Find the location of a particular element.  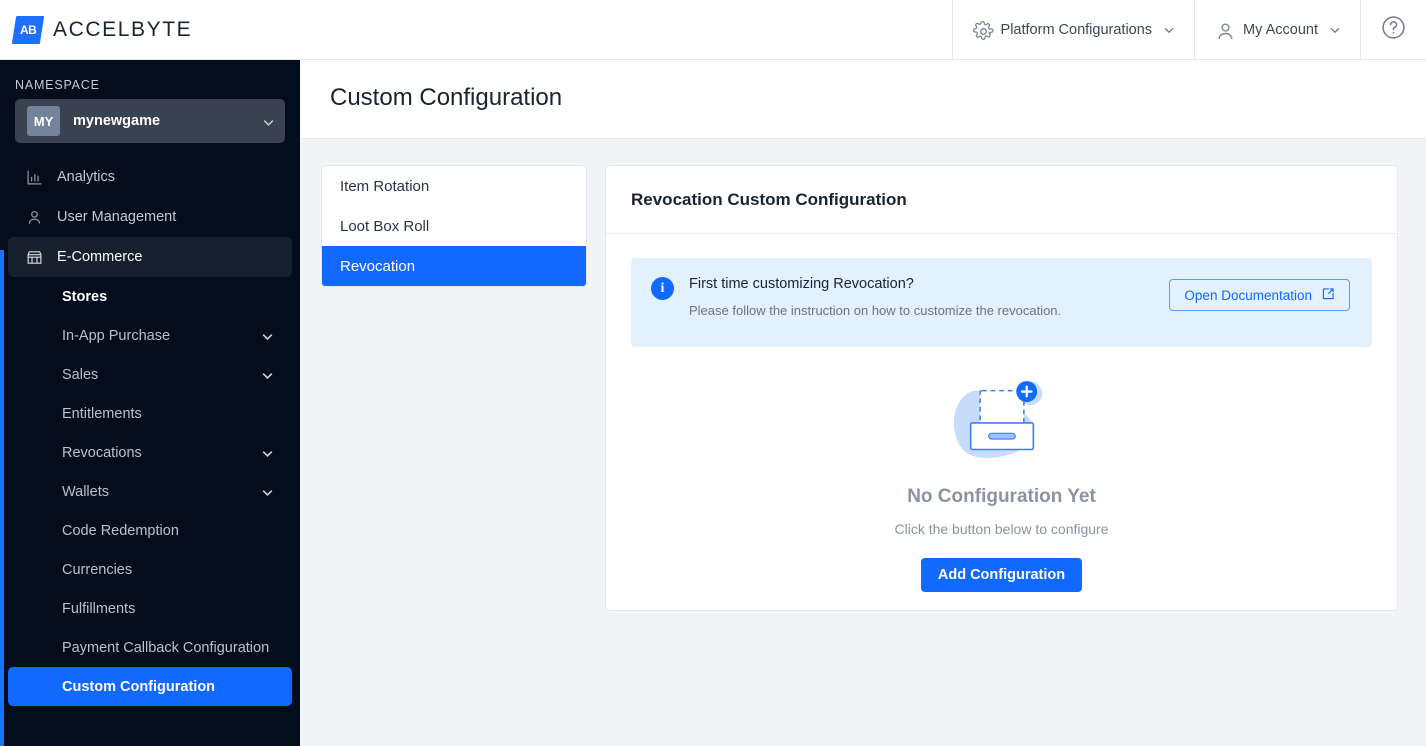

help-button is located at coordinates (1393, 29).